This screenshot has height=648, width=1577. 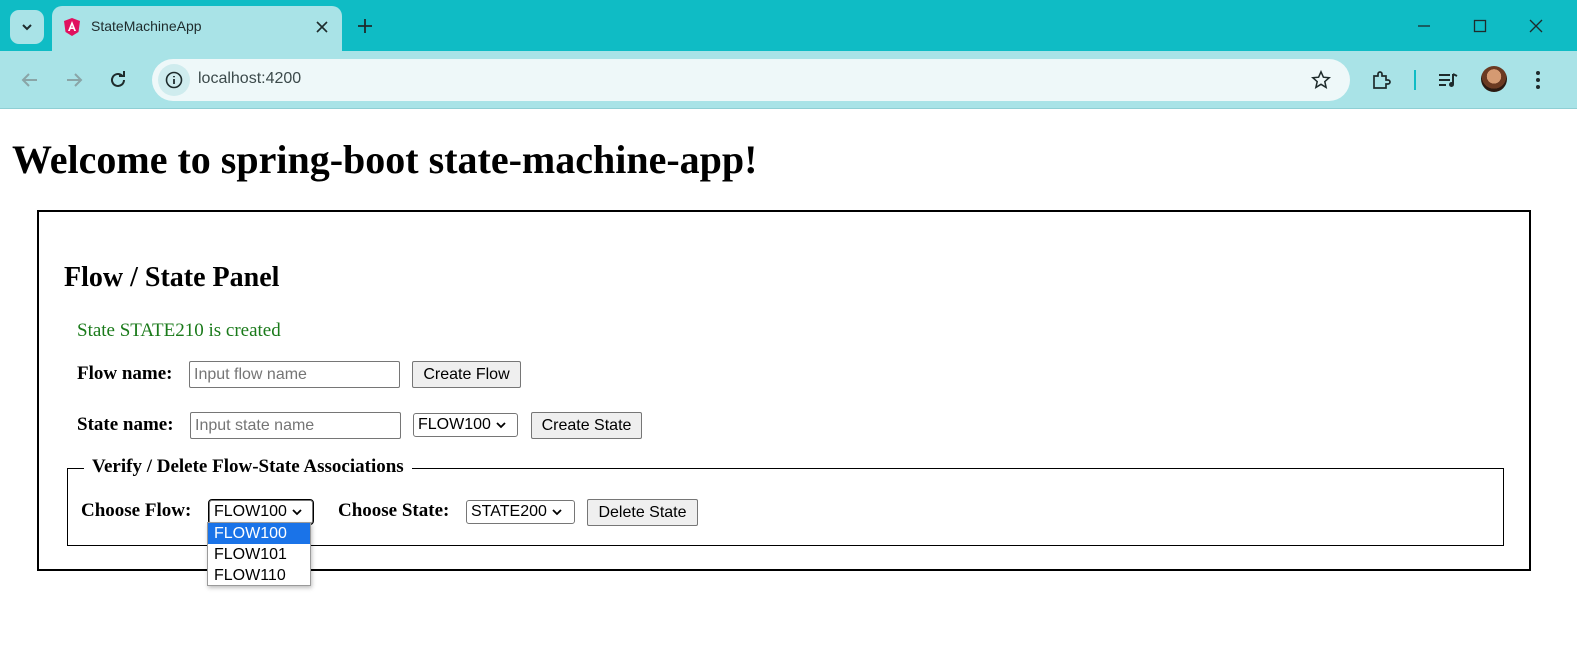 I want to click on choose-flow-select: FLOW100, so click(x=261, y=512).